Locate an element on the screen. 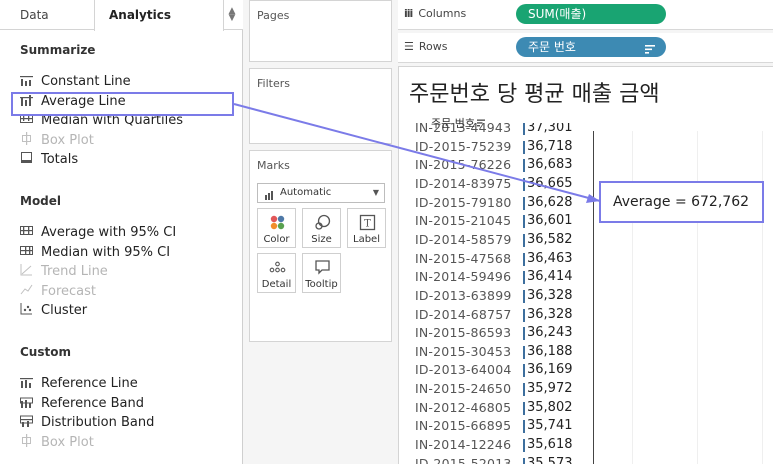 This screenshot has width=773, height=464. custom-item-distribution-band: Distribution Band is located at coordinates (87, 422).